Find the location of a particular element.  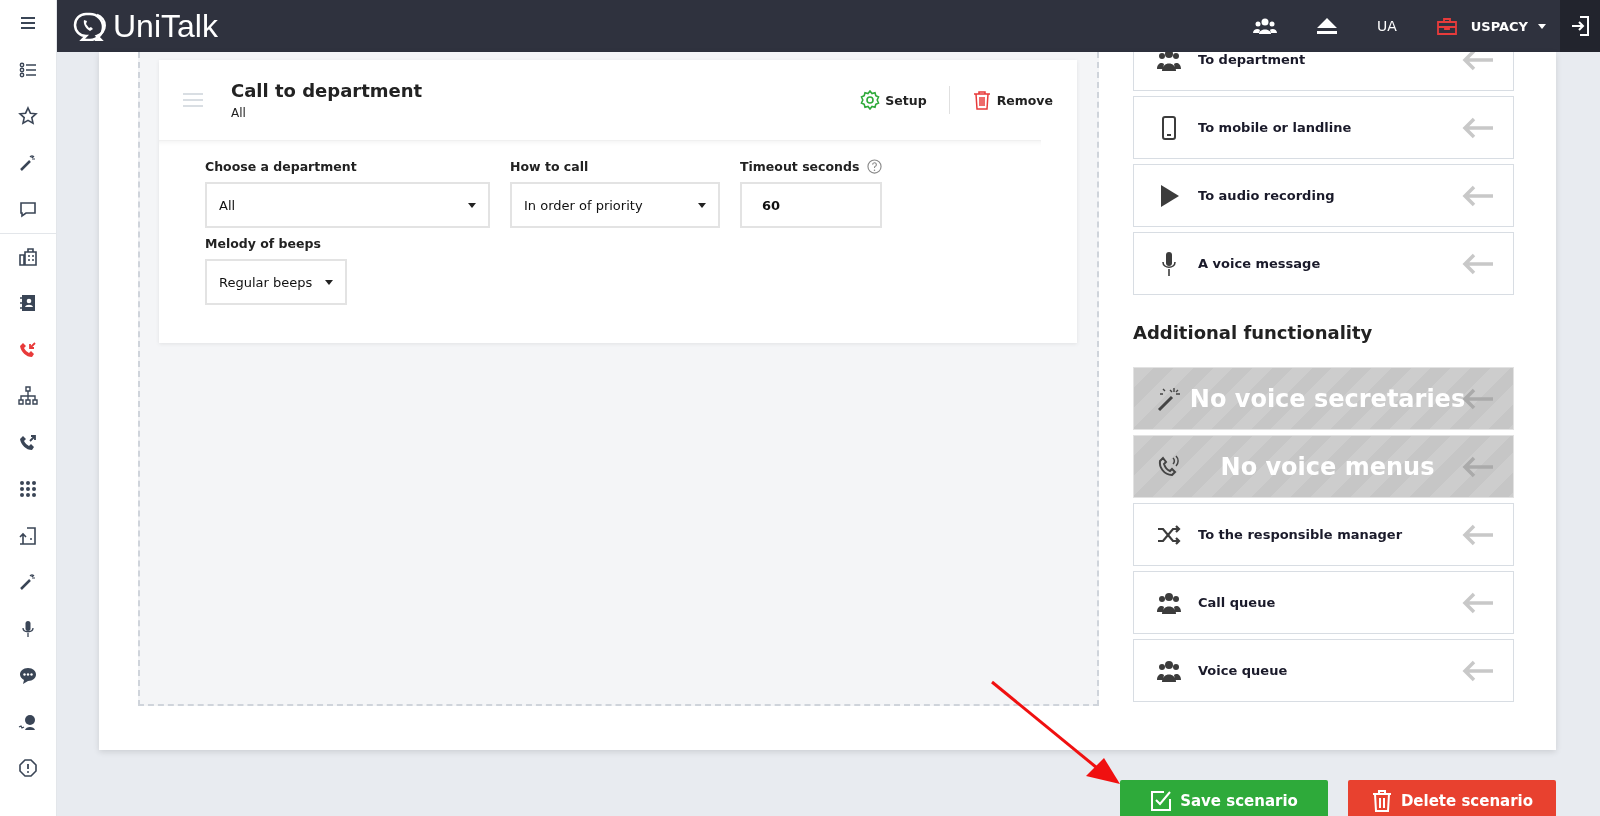

action-item: To mobile or landline is located at coordinates (1323, 127).